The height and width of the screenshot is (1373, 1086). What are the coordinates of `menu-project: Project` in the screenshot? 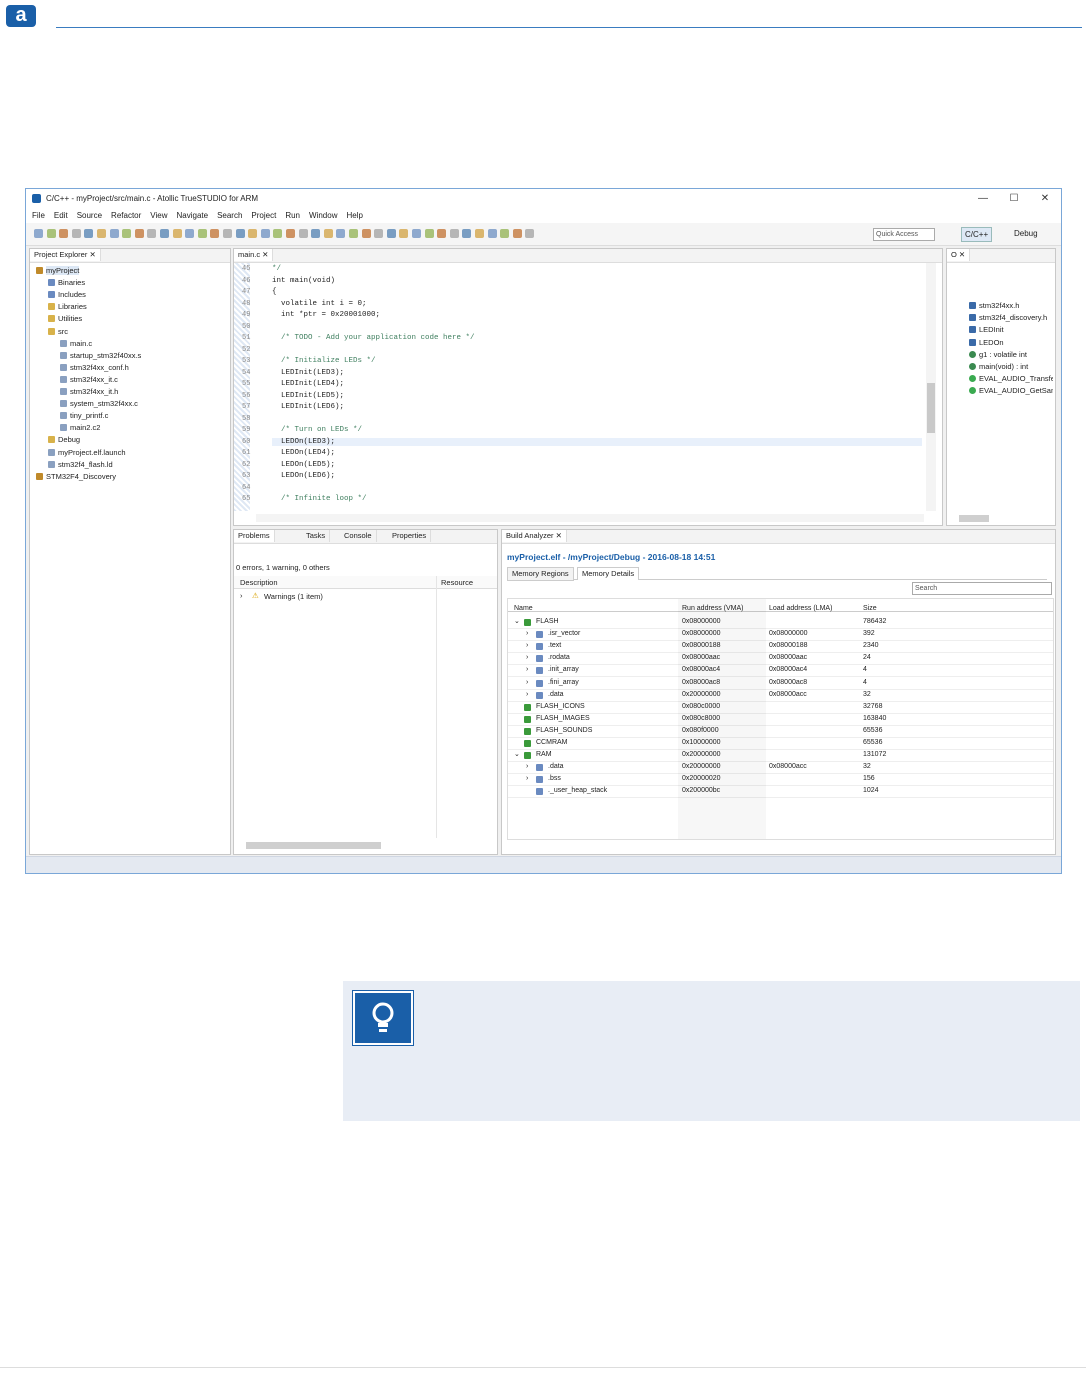 It's located at (263, 216).